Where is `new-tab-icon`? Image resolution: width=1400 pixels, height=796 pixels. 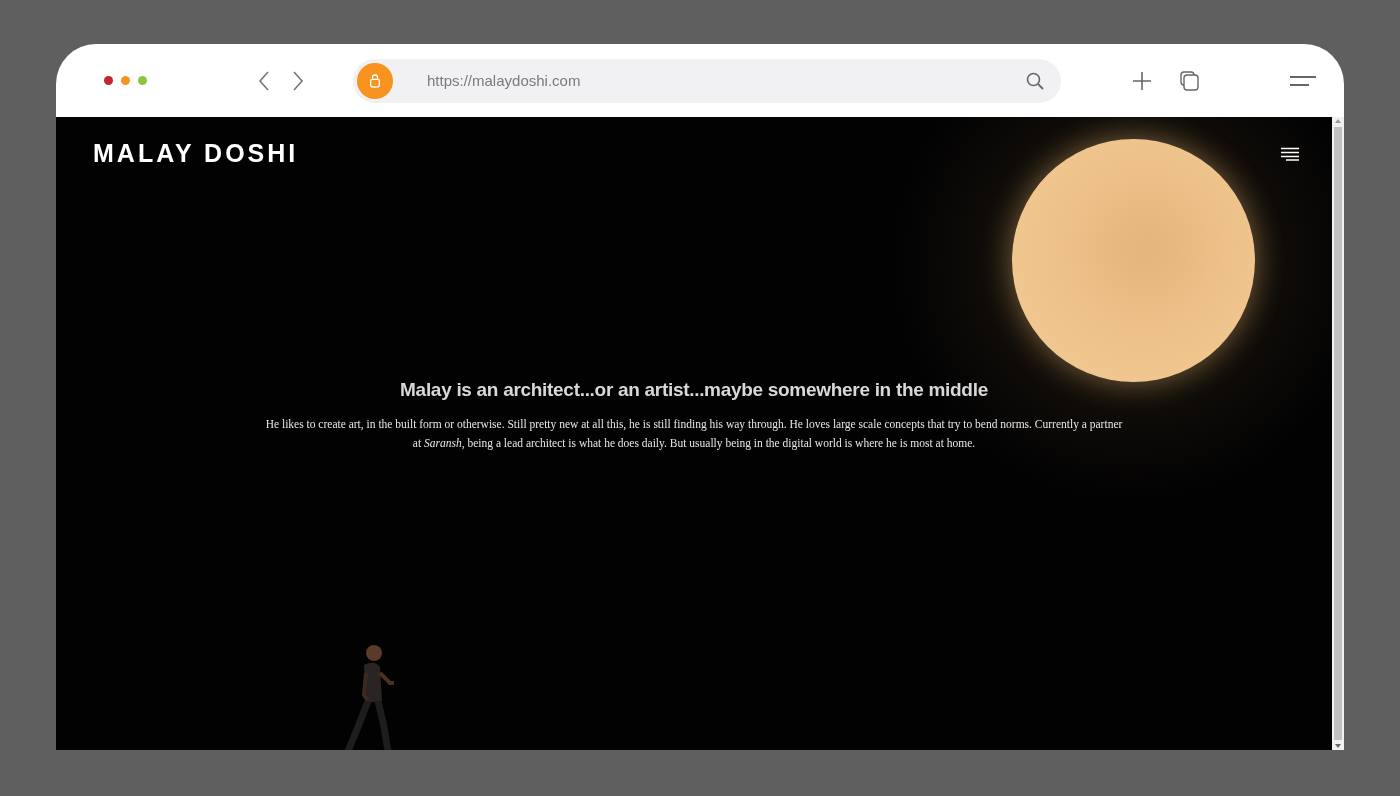 new-tab-icon is located at coordinates (1142, 80).